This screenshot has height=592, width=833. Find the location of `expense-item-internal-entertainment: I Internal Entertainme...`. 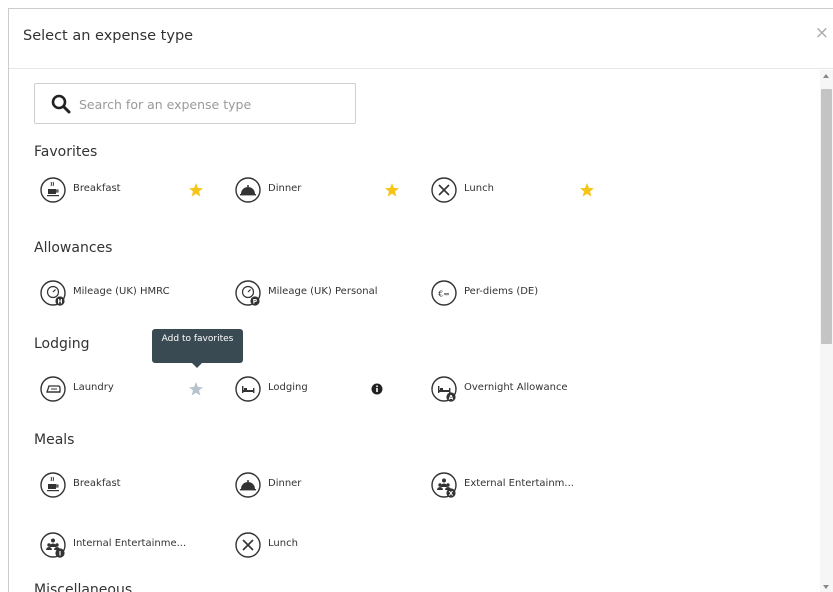

expense-item-internal-entertainment: I Internal Entertainme... is located at coordinates (134, 545).